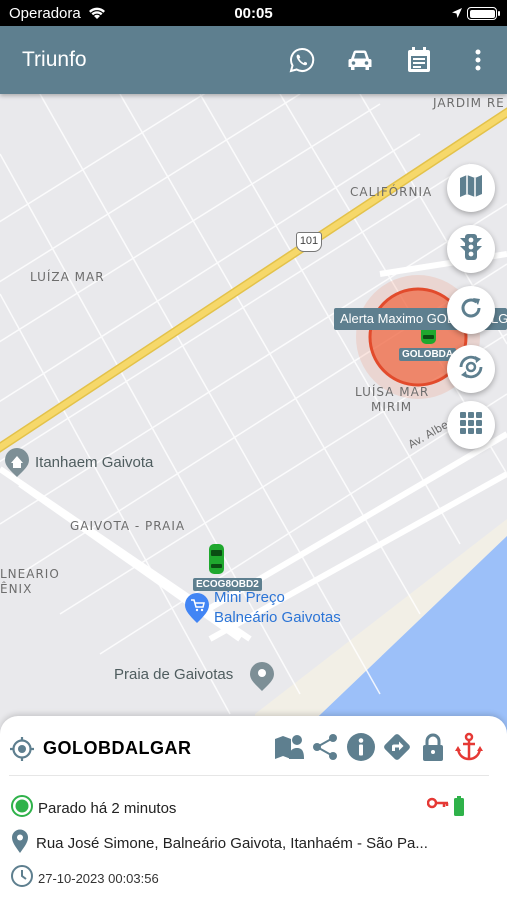 The width and height of the screenshot is (507, 900). What do you see at coordinates (309, 242) in the screenshot?
I see `road-shield-101: 101` at bounding box center [309, 242].